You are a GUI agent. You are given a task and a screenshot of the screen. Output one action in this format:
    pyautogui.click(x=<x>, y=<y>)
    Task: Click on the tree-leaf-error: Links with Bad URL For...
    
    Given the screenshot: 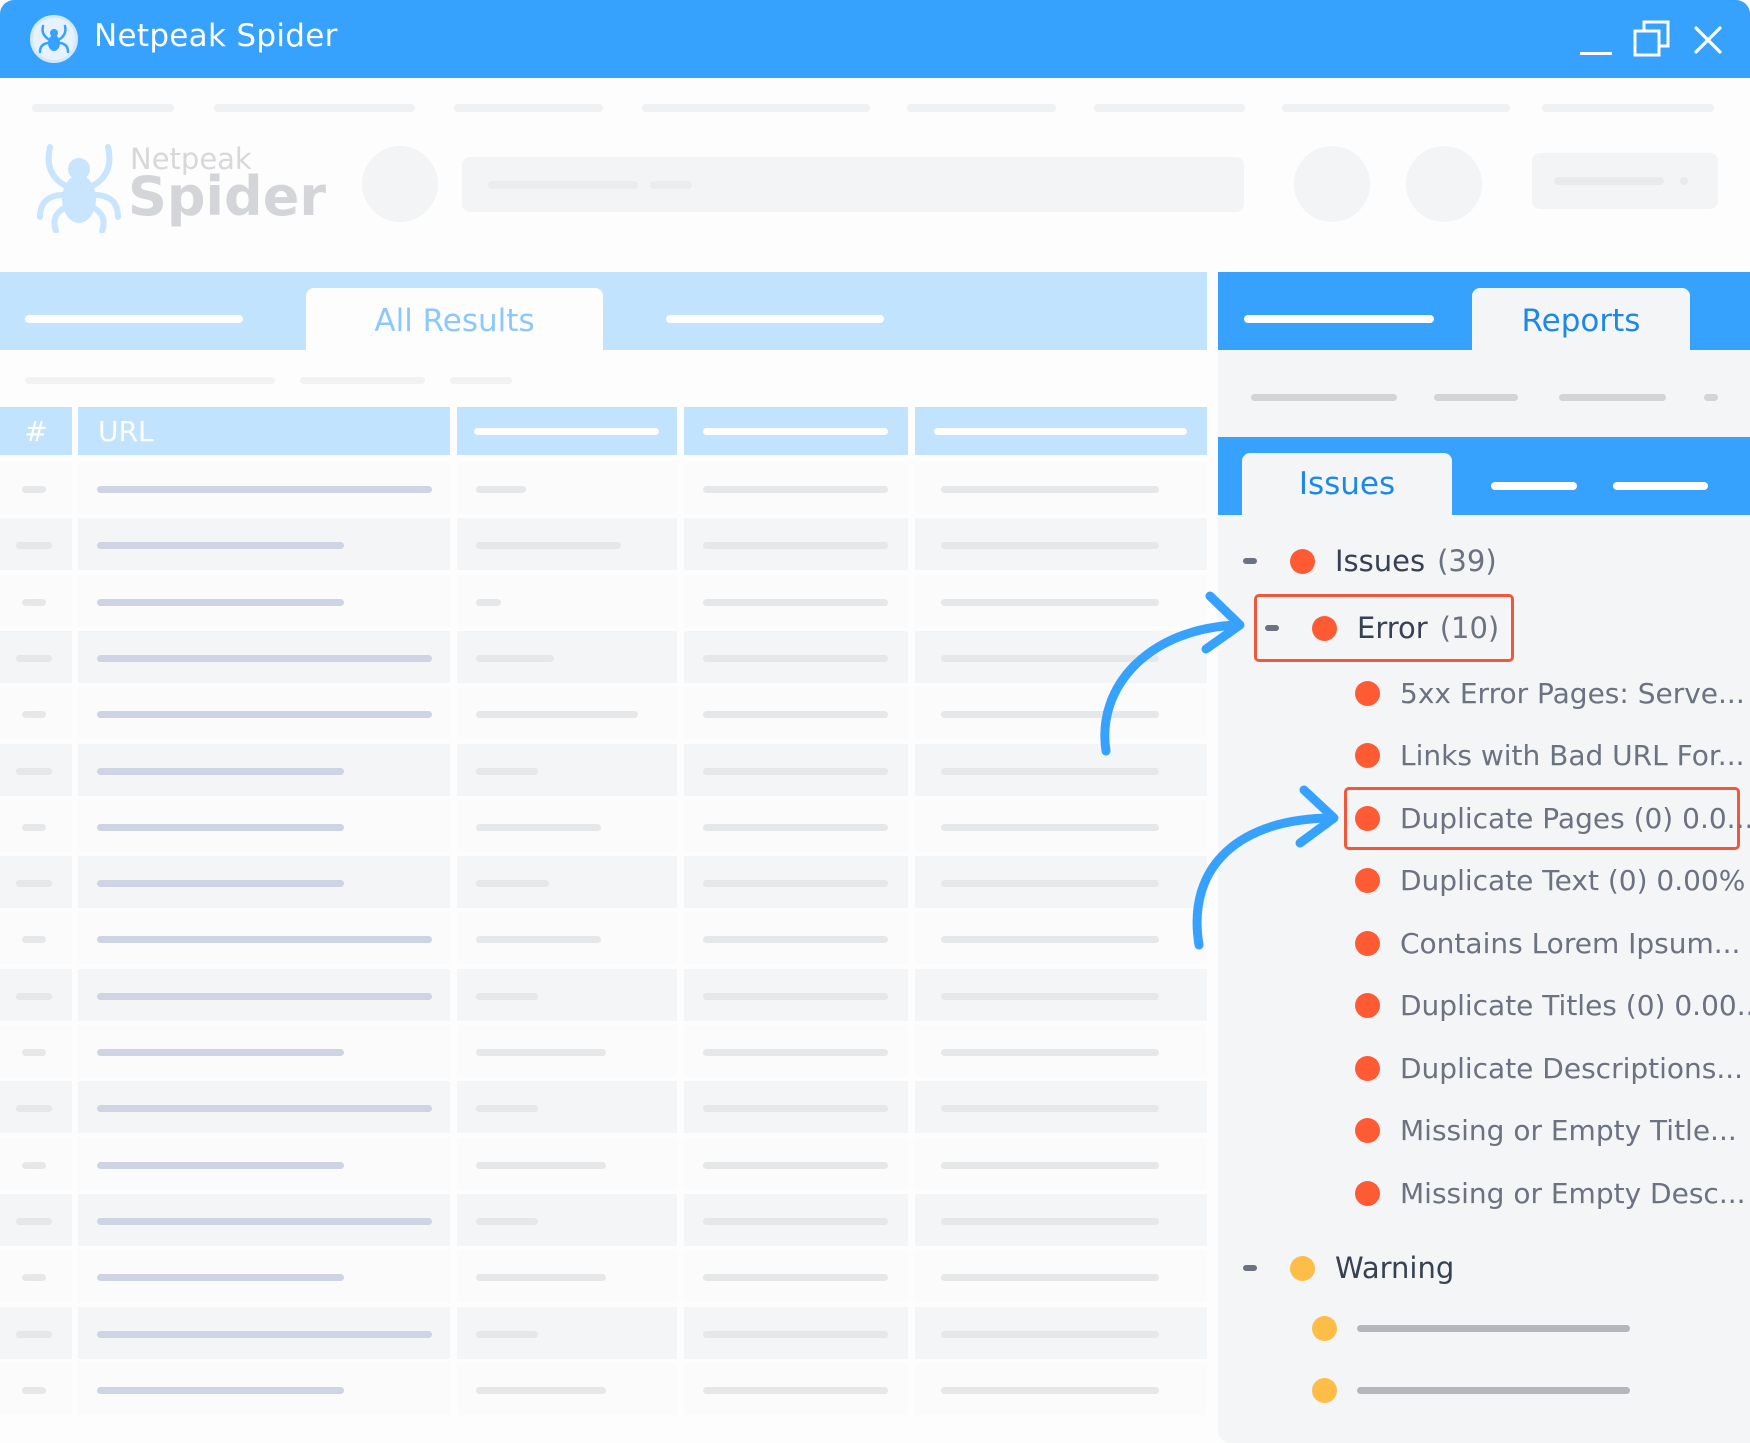 What is the action you would take?
    pyautogui.click(x=1550, y=756)
    